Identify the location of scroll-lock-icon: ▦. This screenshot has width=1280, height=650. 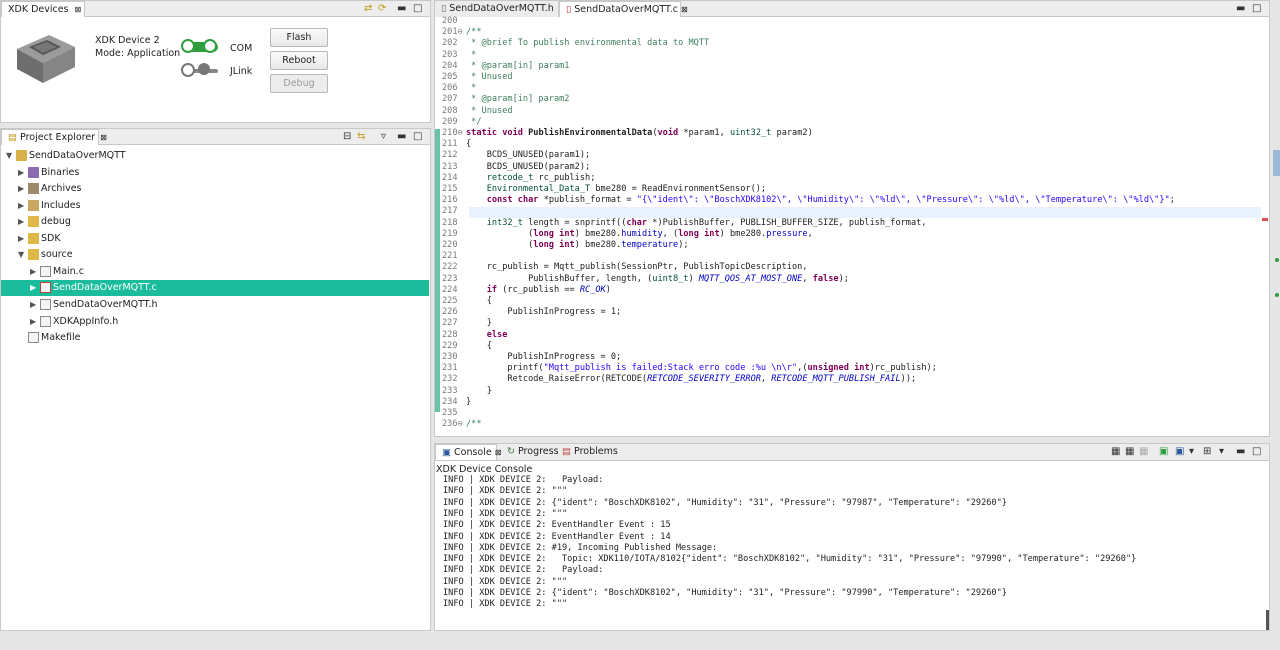
(1129, 451).